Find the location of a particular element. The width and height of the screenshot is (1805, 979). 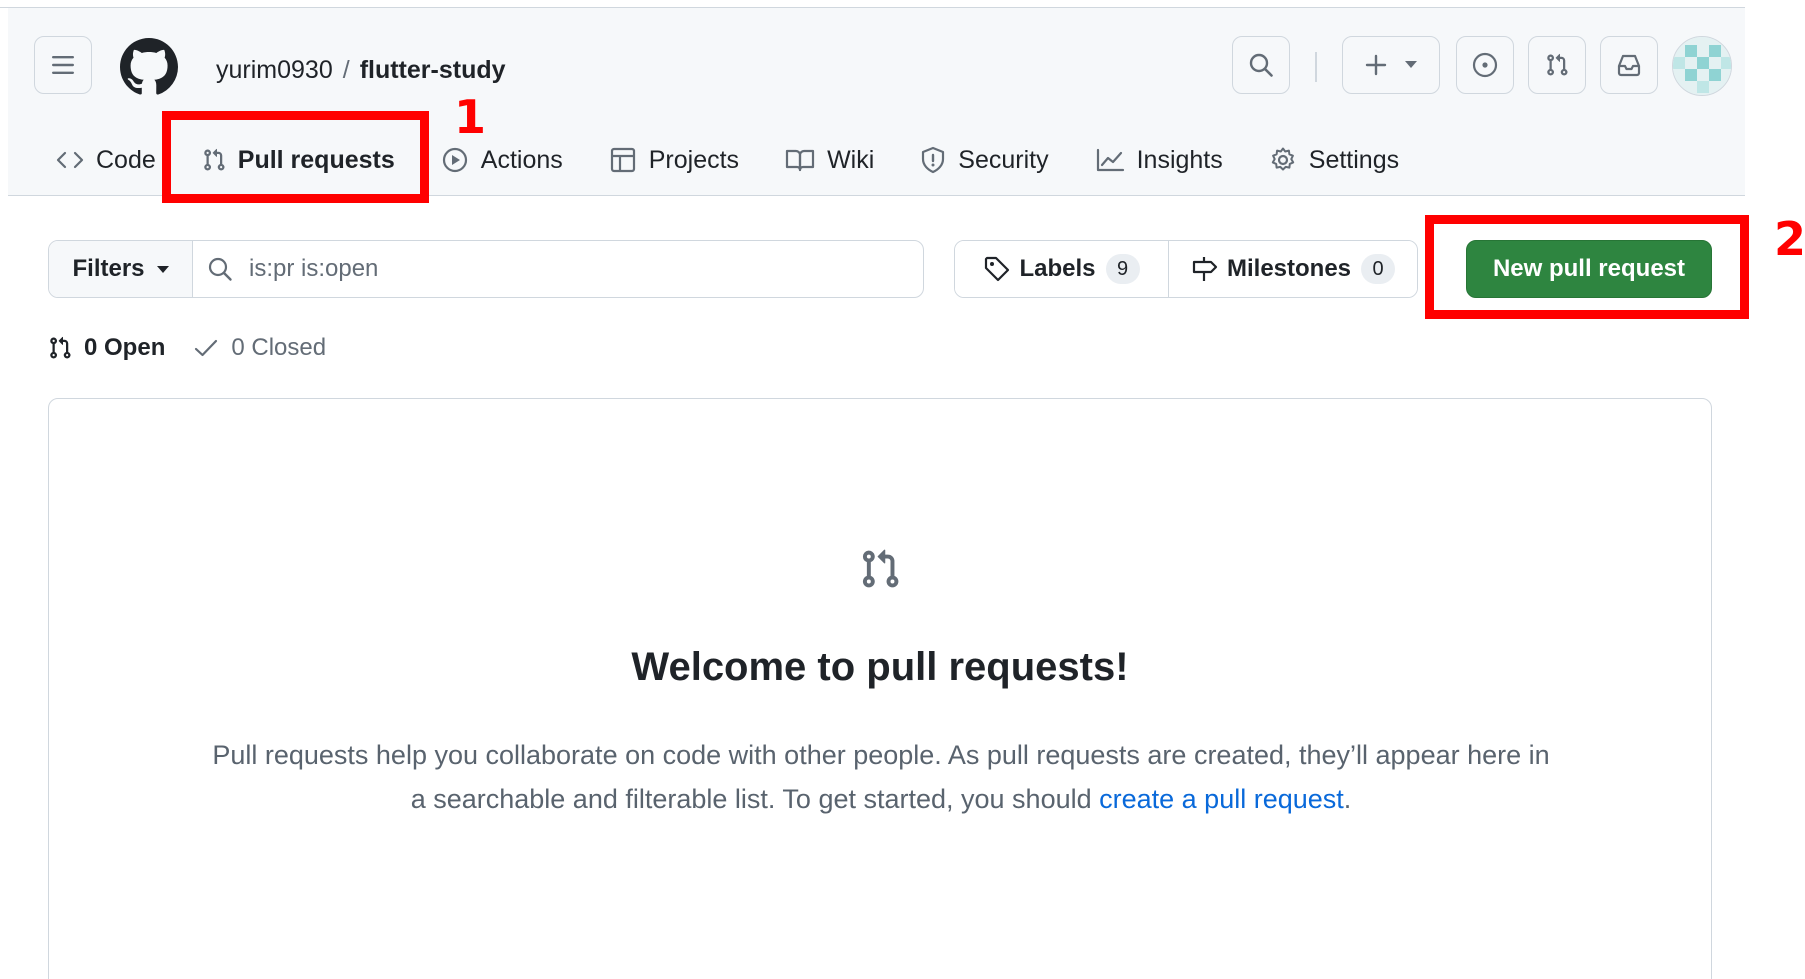

filters-dropdown-button: Filters is located at coordinates (121, 269).